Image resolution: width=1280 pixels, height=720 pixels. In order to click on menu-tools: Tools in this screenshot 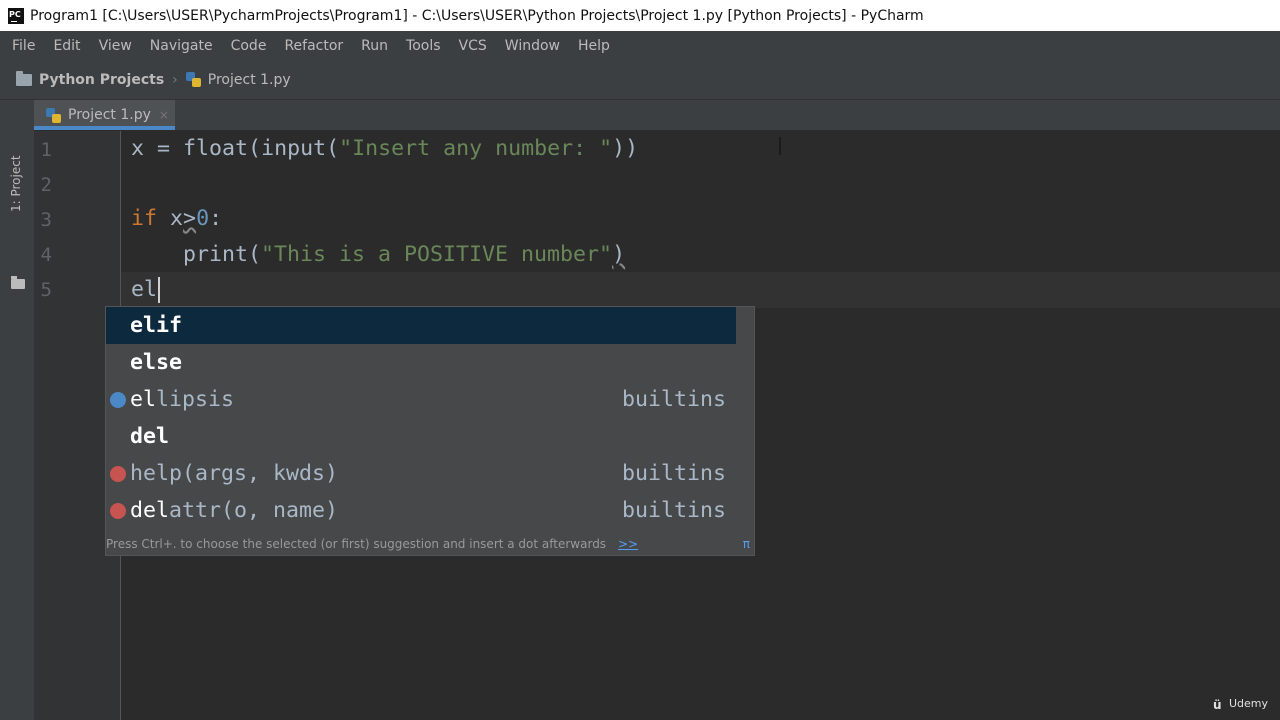, I will do `click(423, 46)`.